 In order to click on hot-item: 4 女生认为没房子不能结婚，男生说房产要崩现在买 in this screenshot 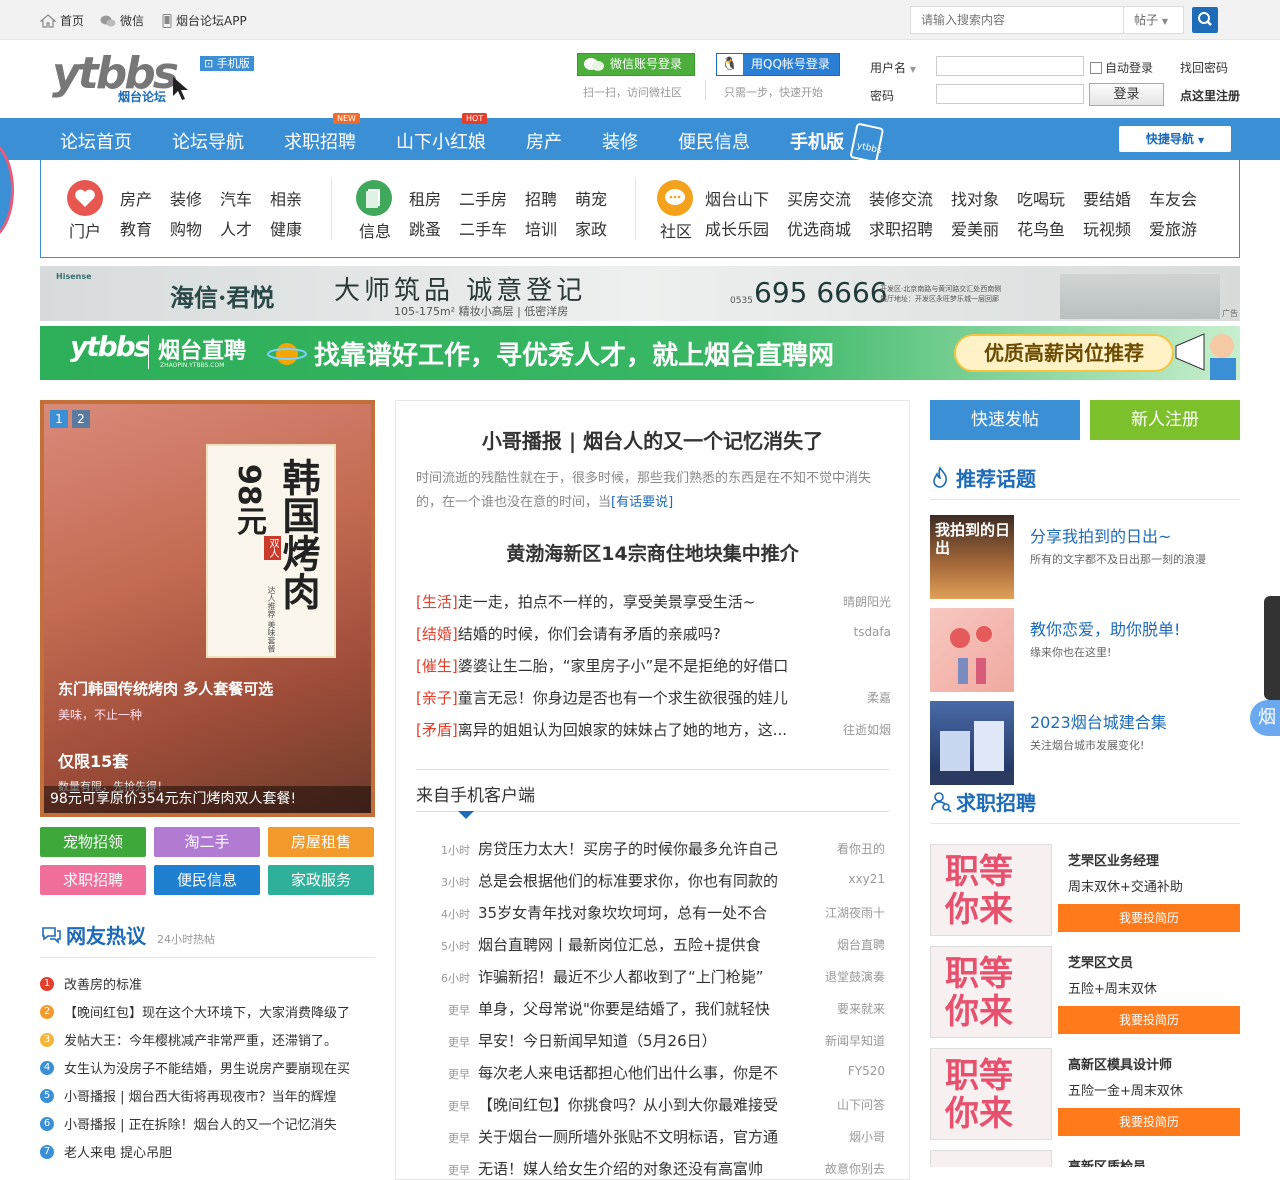, I will do `click(207, 1067)`.